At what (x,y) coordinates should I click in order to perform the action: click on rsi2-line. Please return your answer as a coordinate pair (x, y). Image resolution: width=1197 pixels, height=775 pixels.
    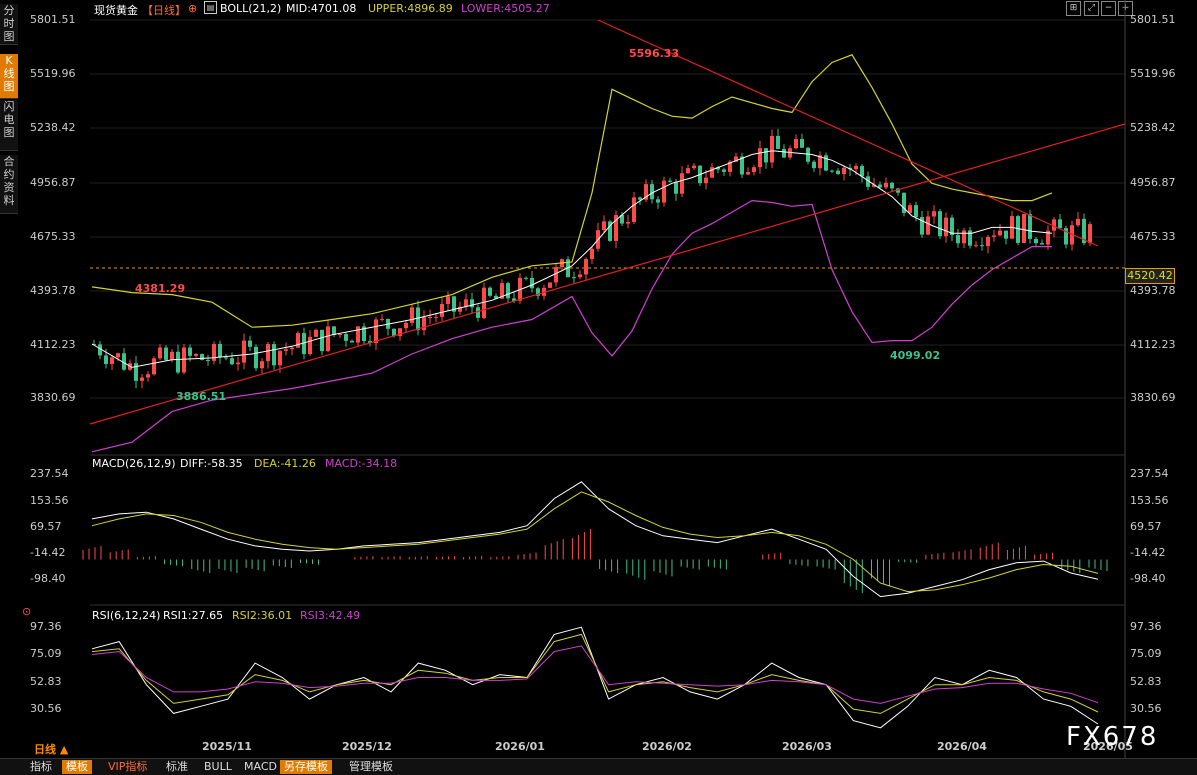
    Looking at the image, I should click on (595, 673).